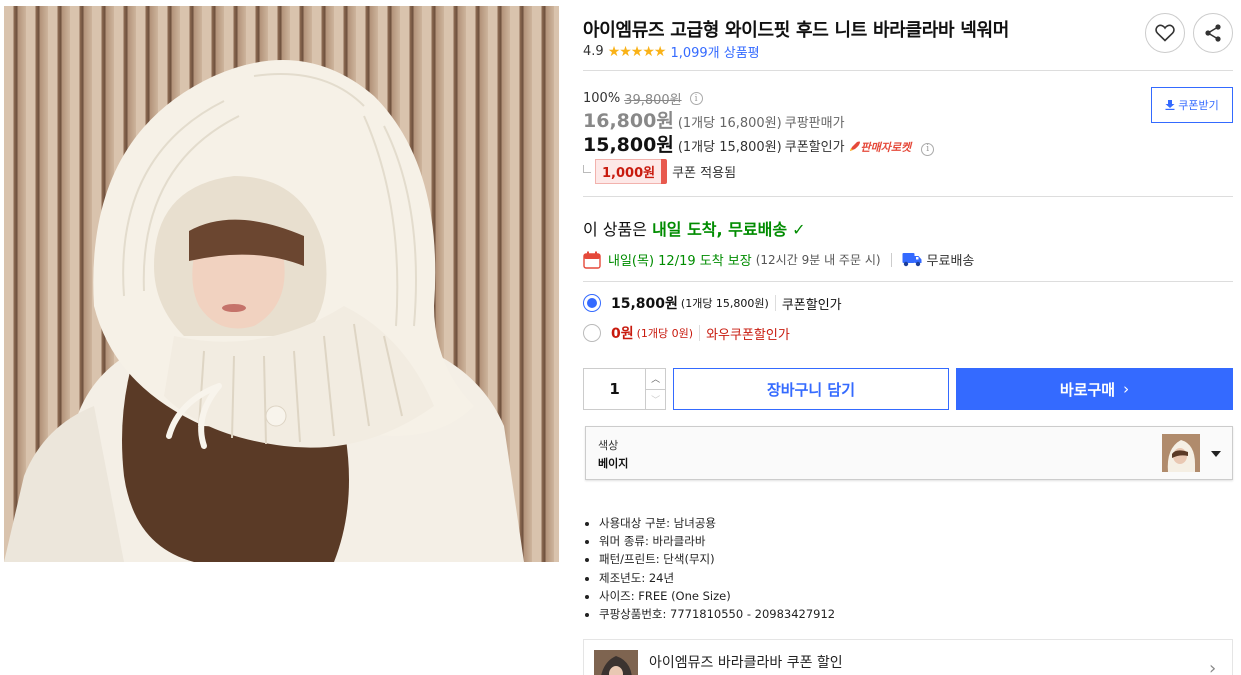 The height and width of the screenshot is (675, 1241). I want to click on quantity-stepper: 1 ︿ ﹀, so click(624, 389).